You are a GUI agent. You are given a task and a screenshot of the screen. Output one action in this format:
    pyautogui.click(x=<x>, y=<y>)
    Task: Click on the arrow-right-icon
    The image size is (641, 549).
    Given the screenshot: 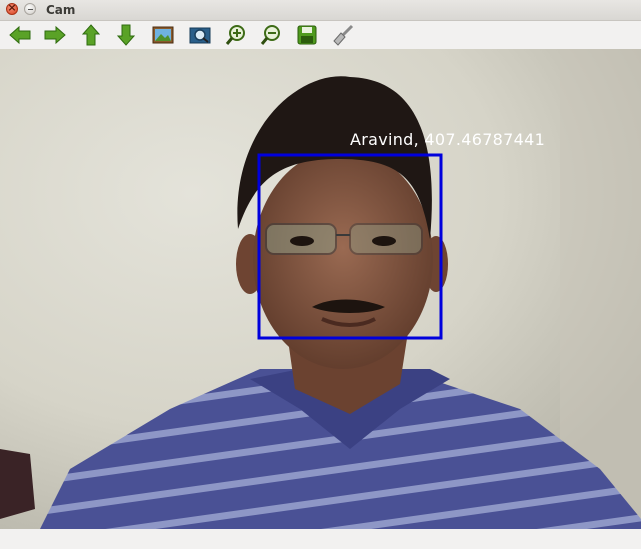 What is the action you would take?
    pyautogui.click(x=55, y=35)
    